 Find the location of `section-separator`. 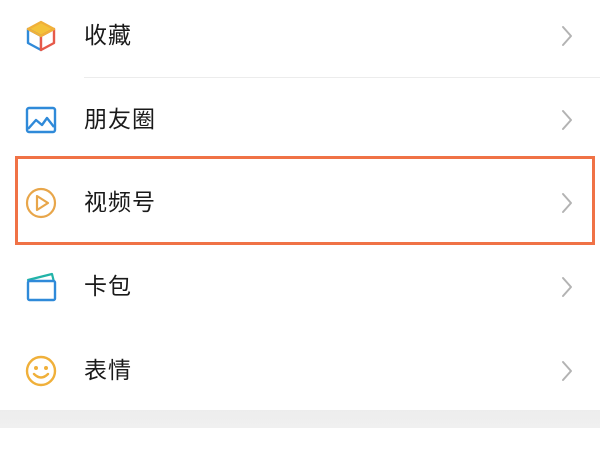

section-separator is located at coordinates (300, 419).